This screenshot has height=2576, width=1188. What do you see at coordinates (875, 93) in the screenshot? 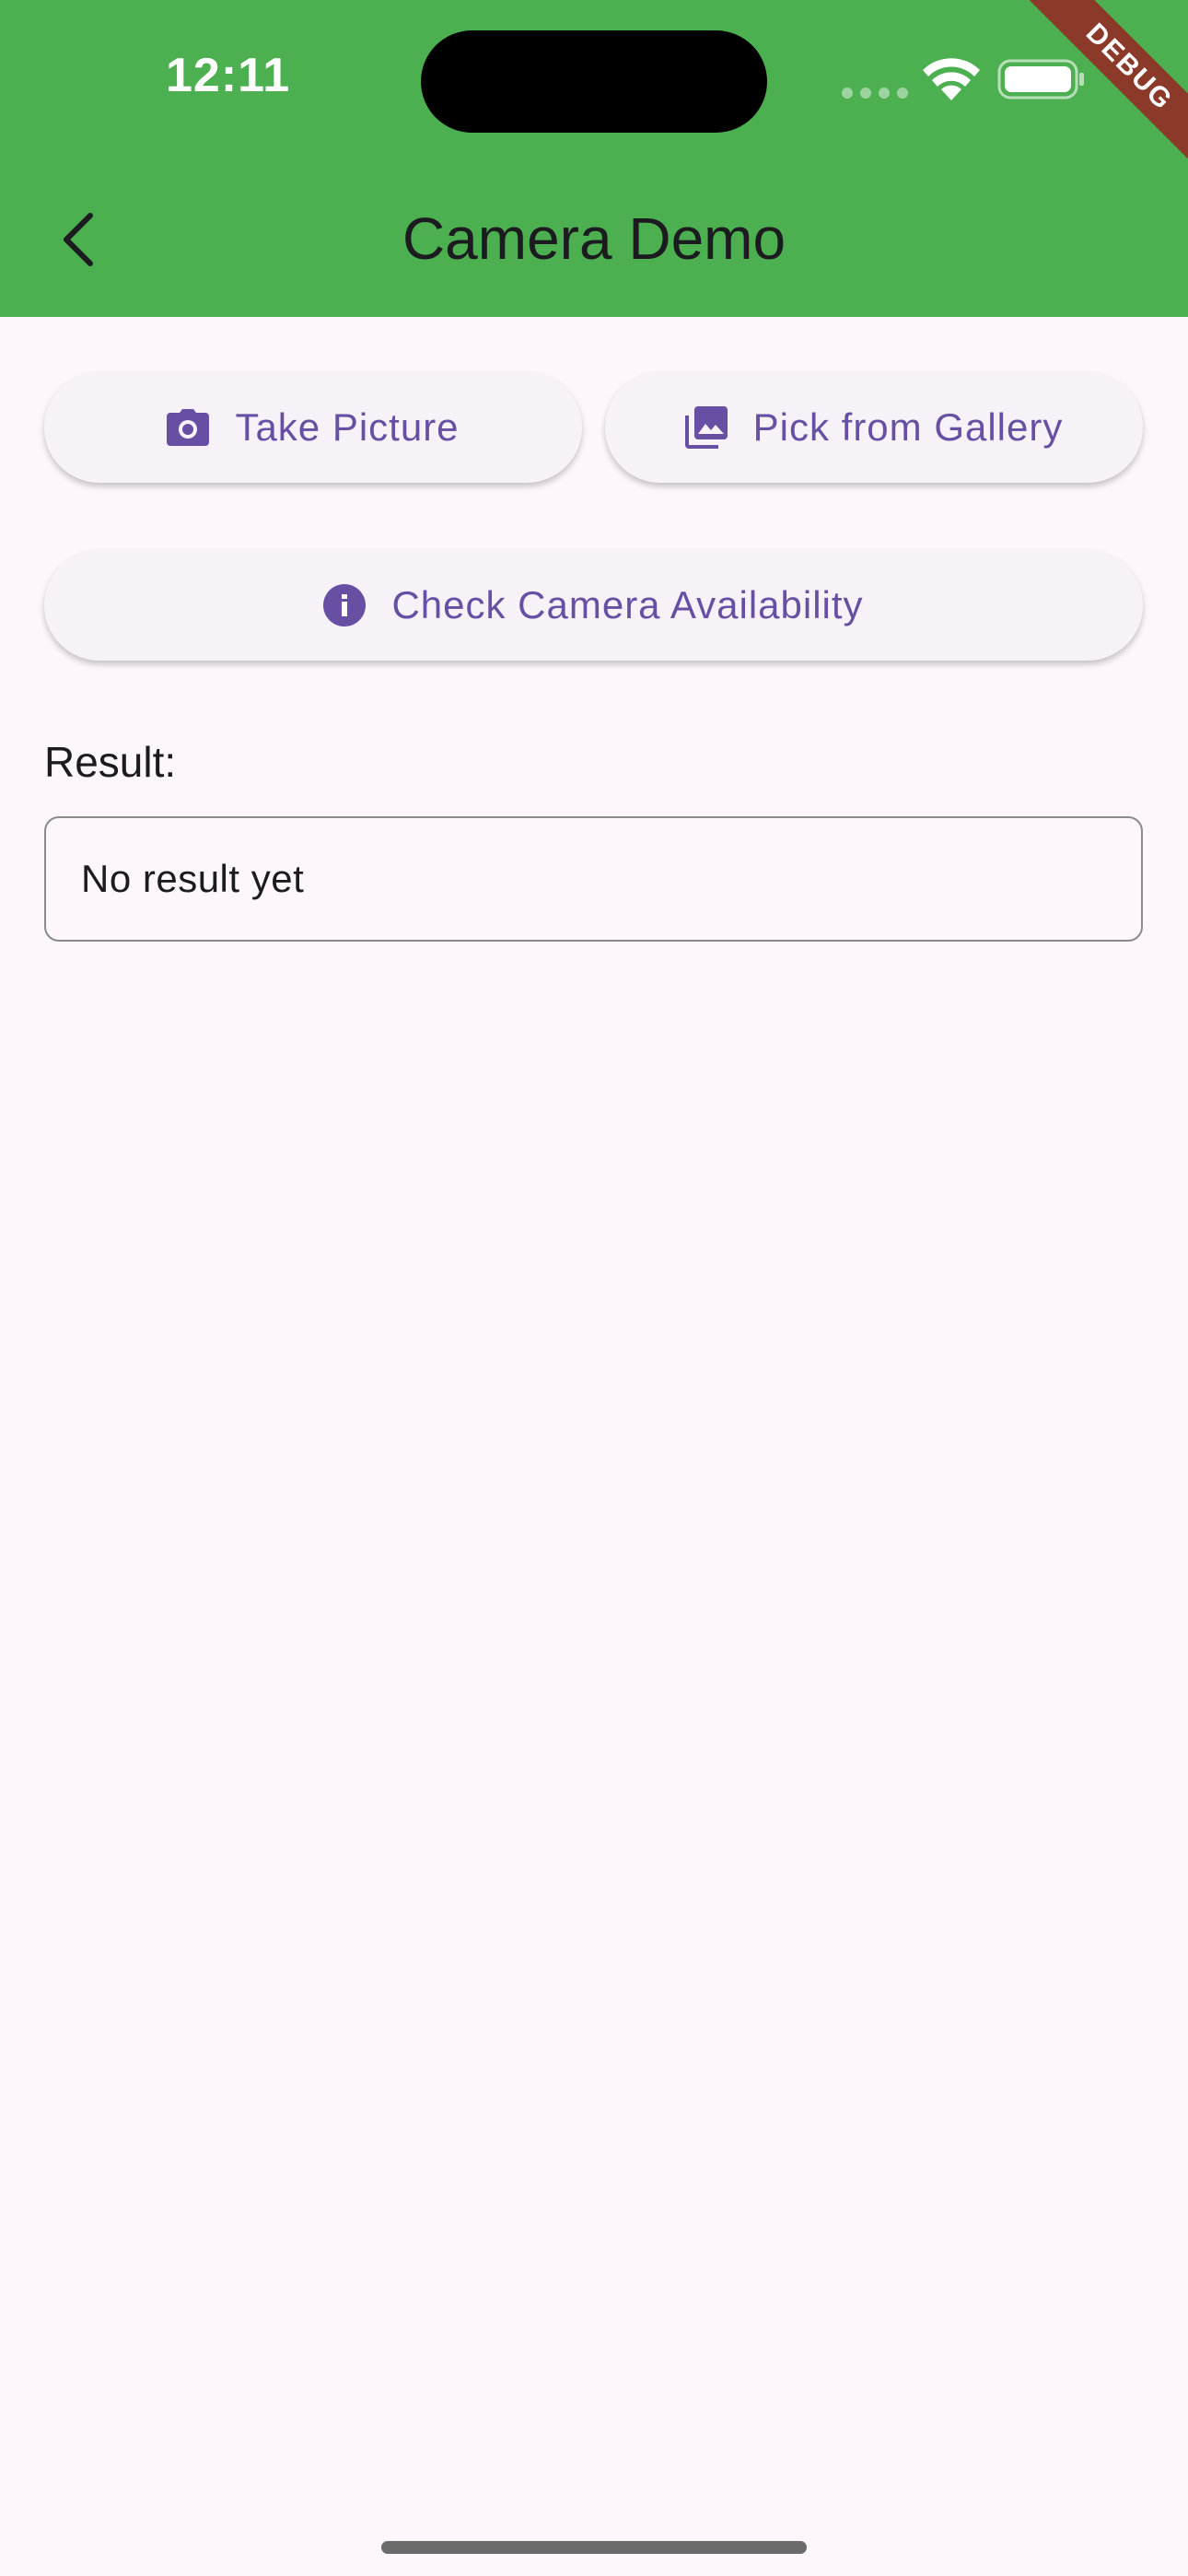
I see `cellular-signal-icon` at bounding box center [875, 93].